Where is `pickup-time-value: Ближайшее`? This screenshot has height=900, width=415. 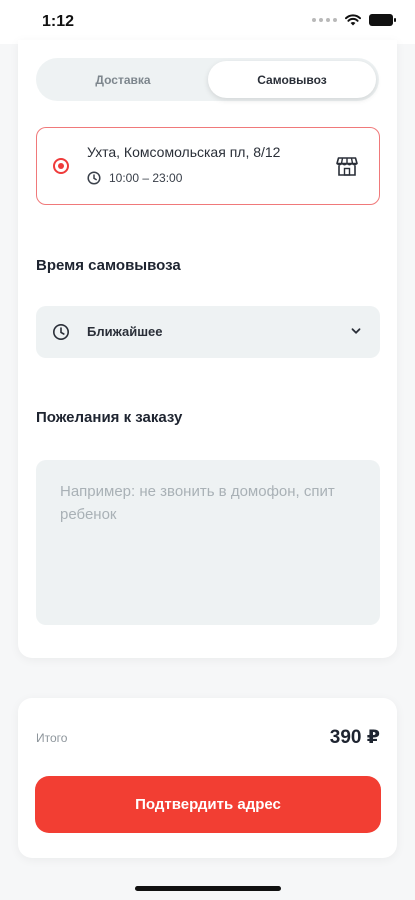
pickup-time-value: Ближайшее is located at coordinates (125, 331).